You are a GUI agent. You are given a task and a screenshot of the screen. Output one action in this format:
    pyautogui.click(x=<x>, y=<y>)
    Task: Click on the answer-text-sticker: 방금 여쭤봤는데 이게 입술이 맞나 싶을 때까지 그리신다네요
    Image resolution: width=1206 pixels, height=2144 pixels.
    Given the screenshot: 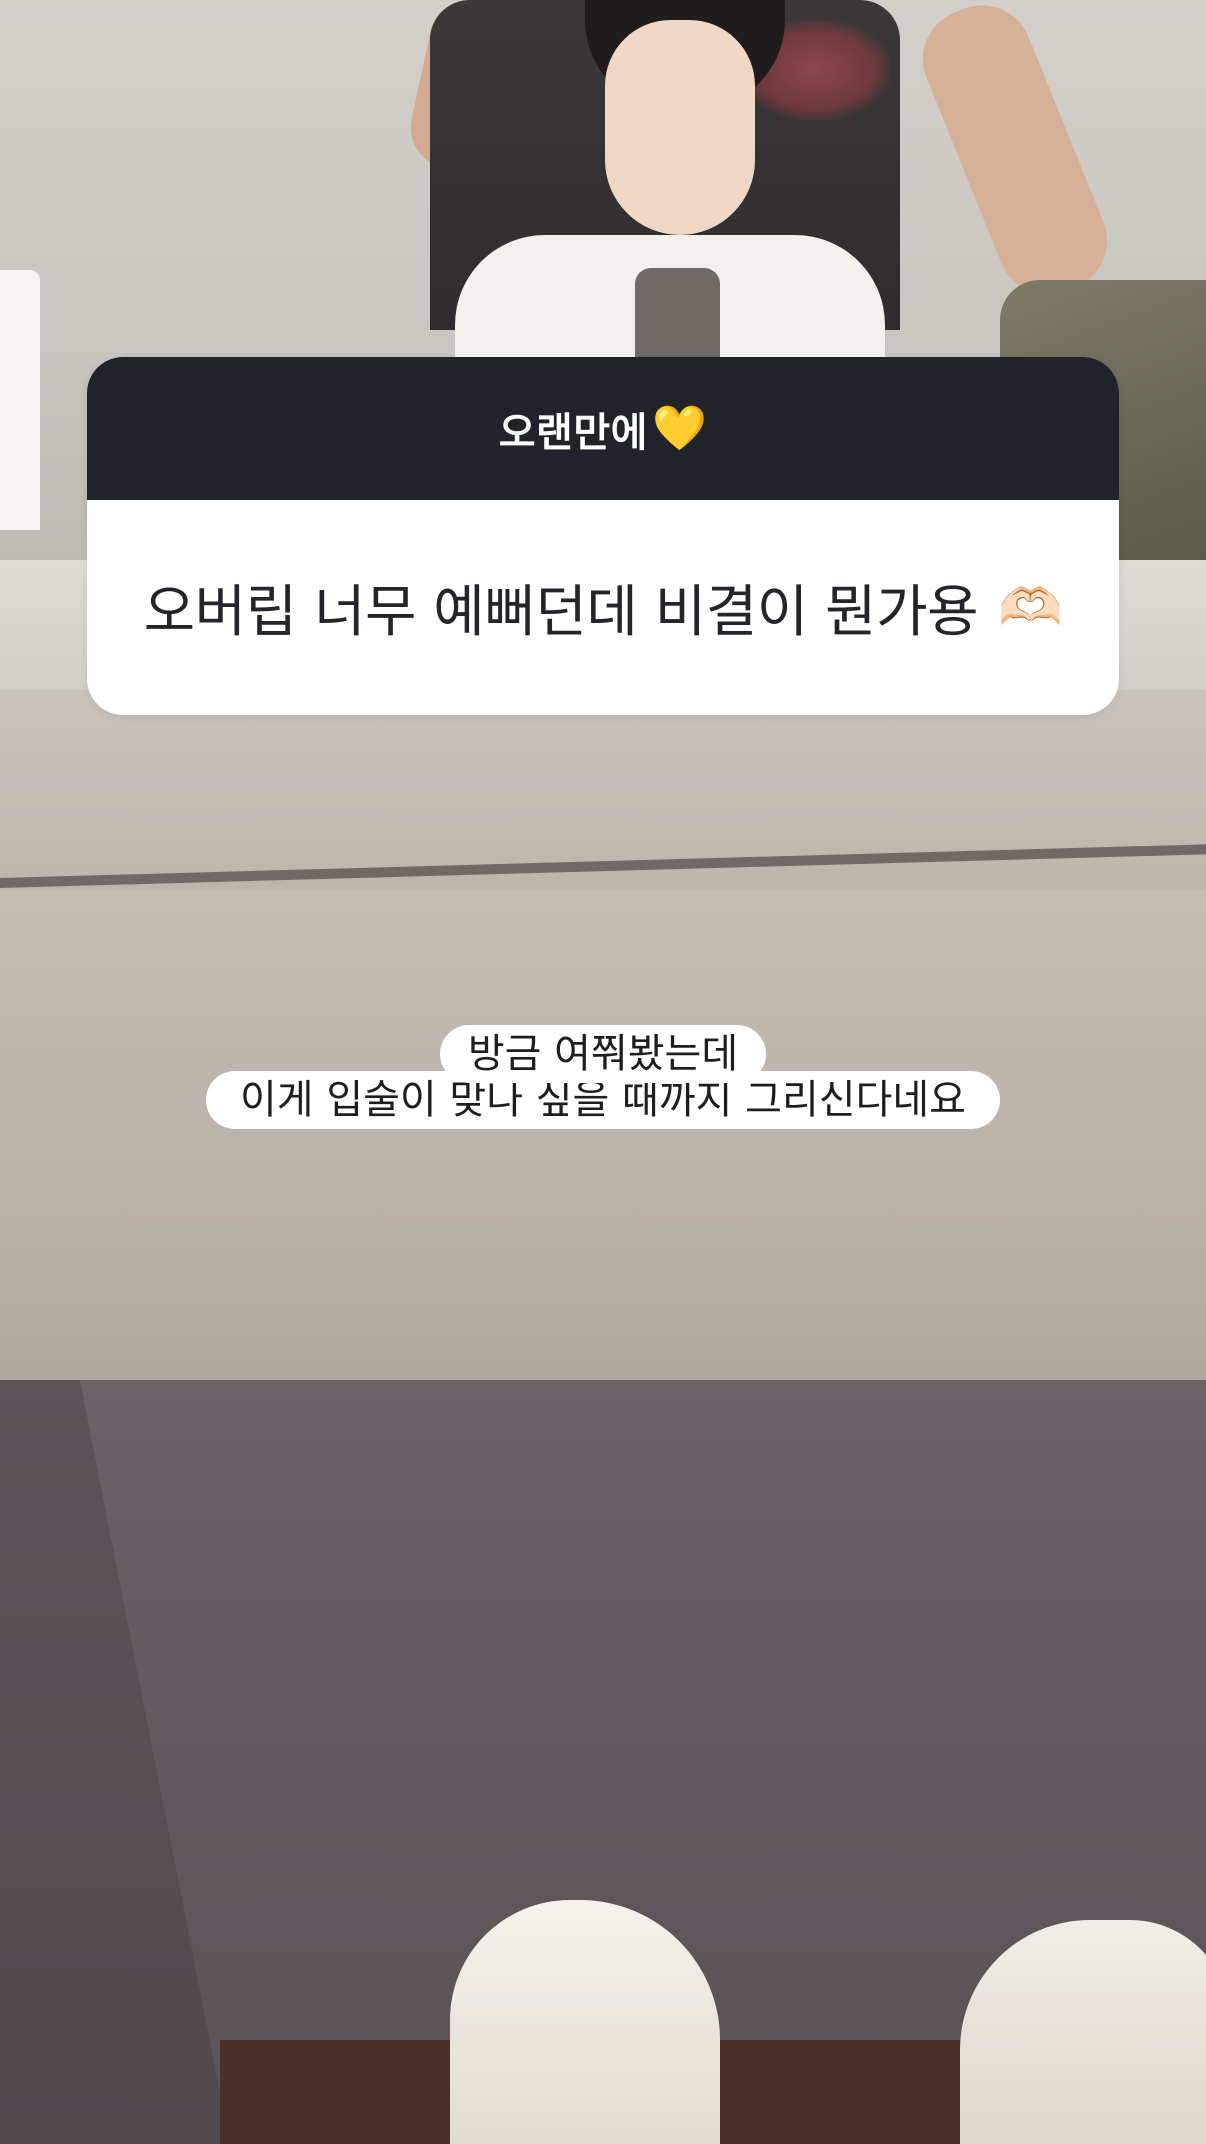 What is the action you would take?
    pyautogui.click(x=603, y=1077)
    